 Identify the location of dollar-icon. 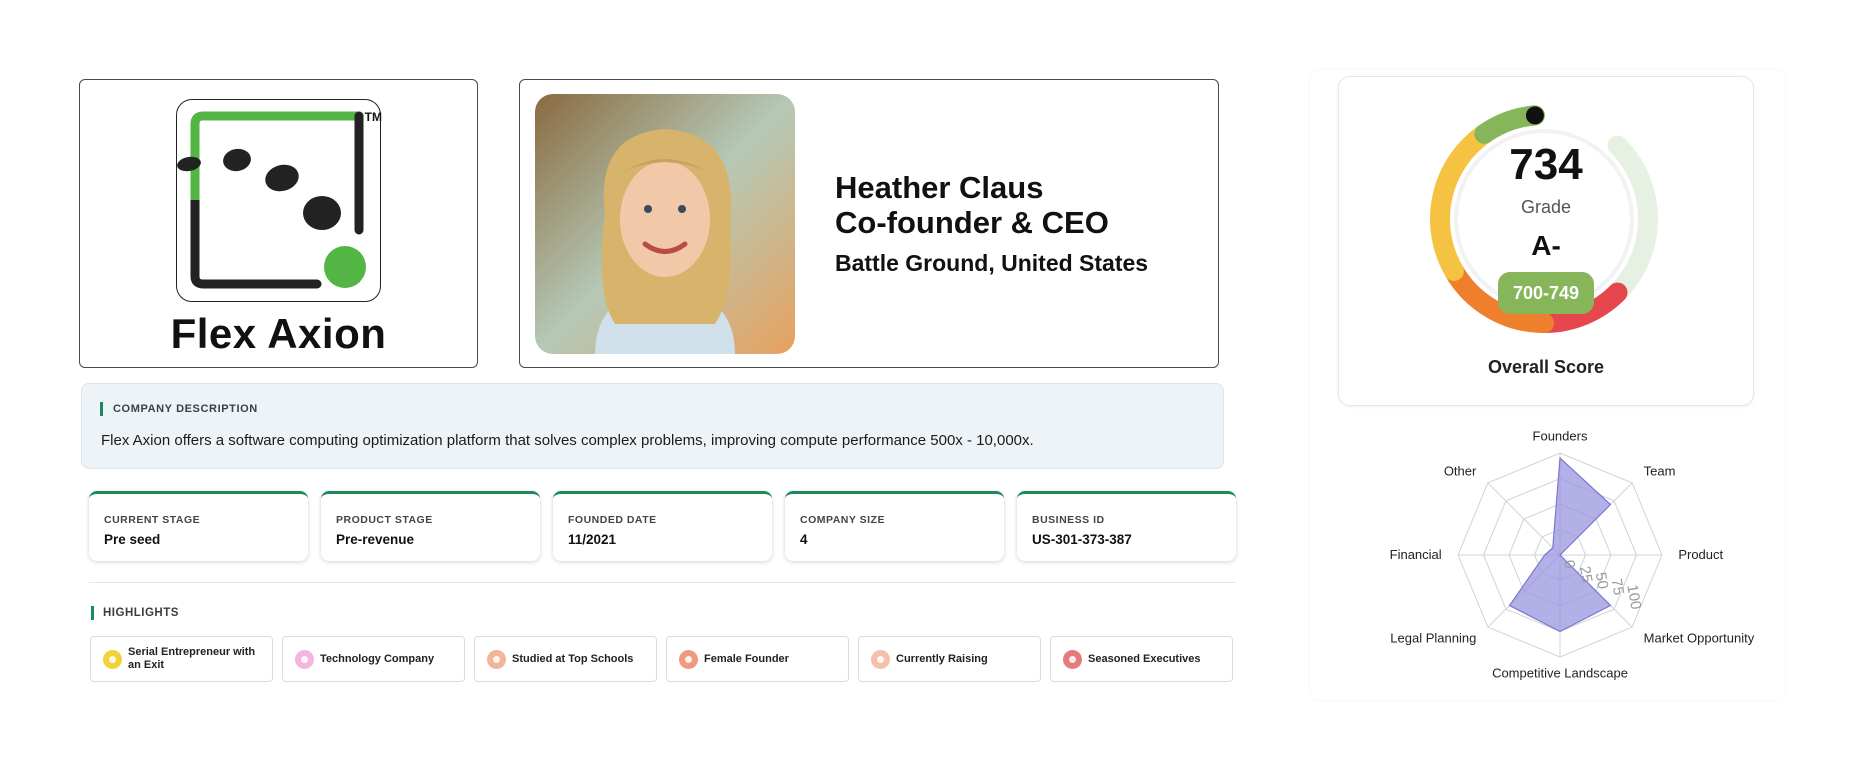
(880, 659).